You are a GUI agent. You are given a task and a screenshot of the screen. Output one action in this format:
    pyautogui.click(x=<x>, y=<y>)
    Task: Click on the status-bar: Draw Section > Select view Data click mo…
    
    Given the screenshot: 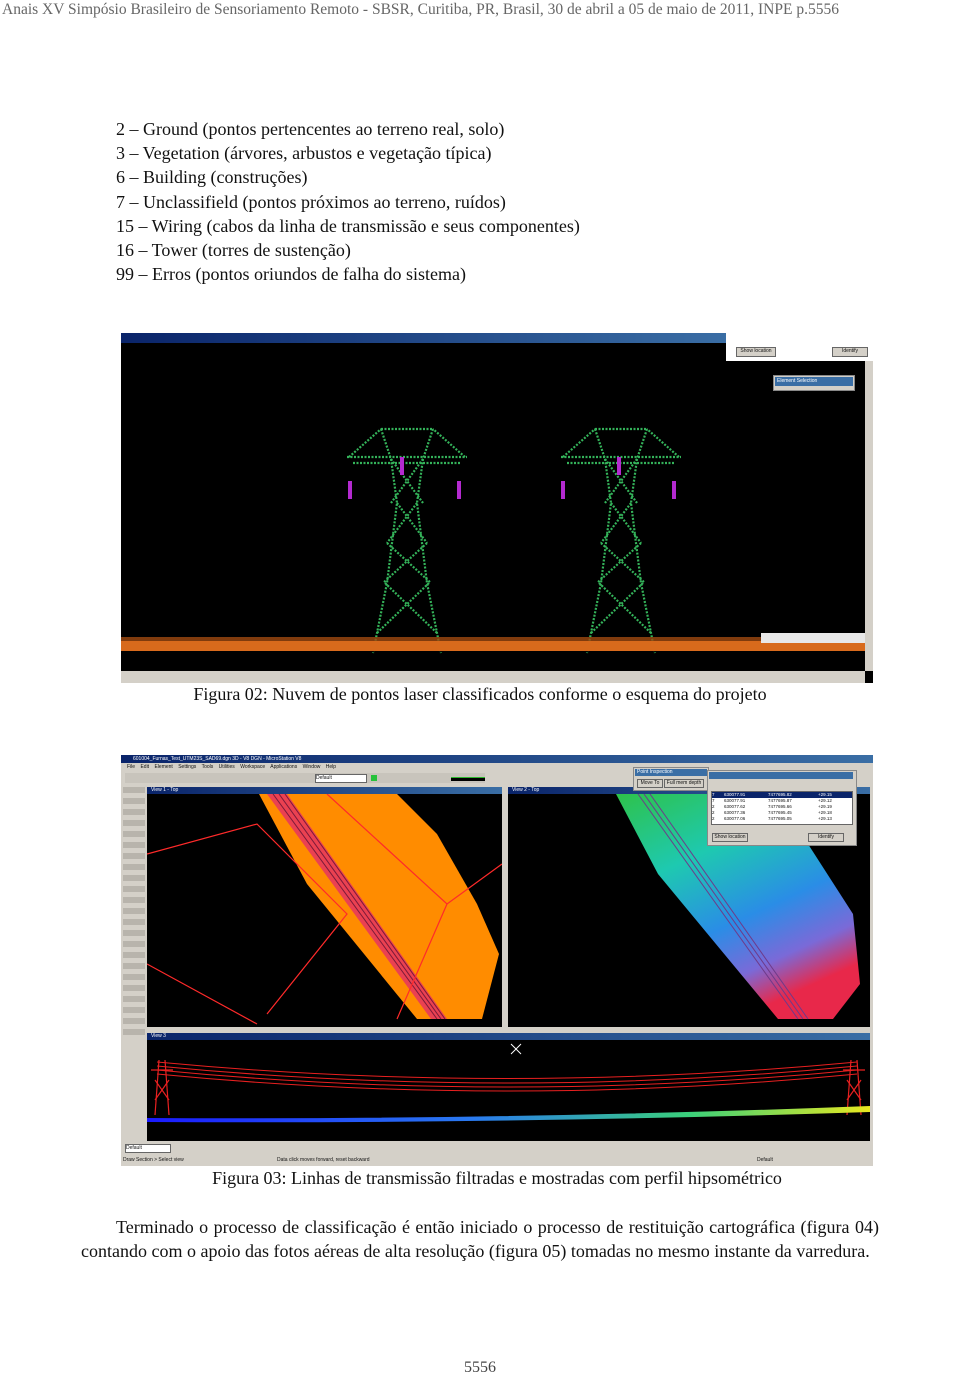 What is the action you would take?
    pyautogui.click(x=497, y=1160)
    